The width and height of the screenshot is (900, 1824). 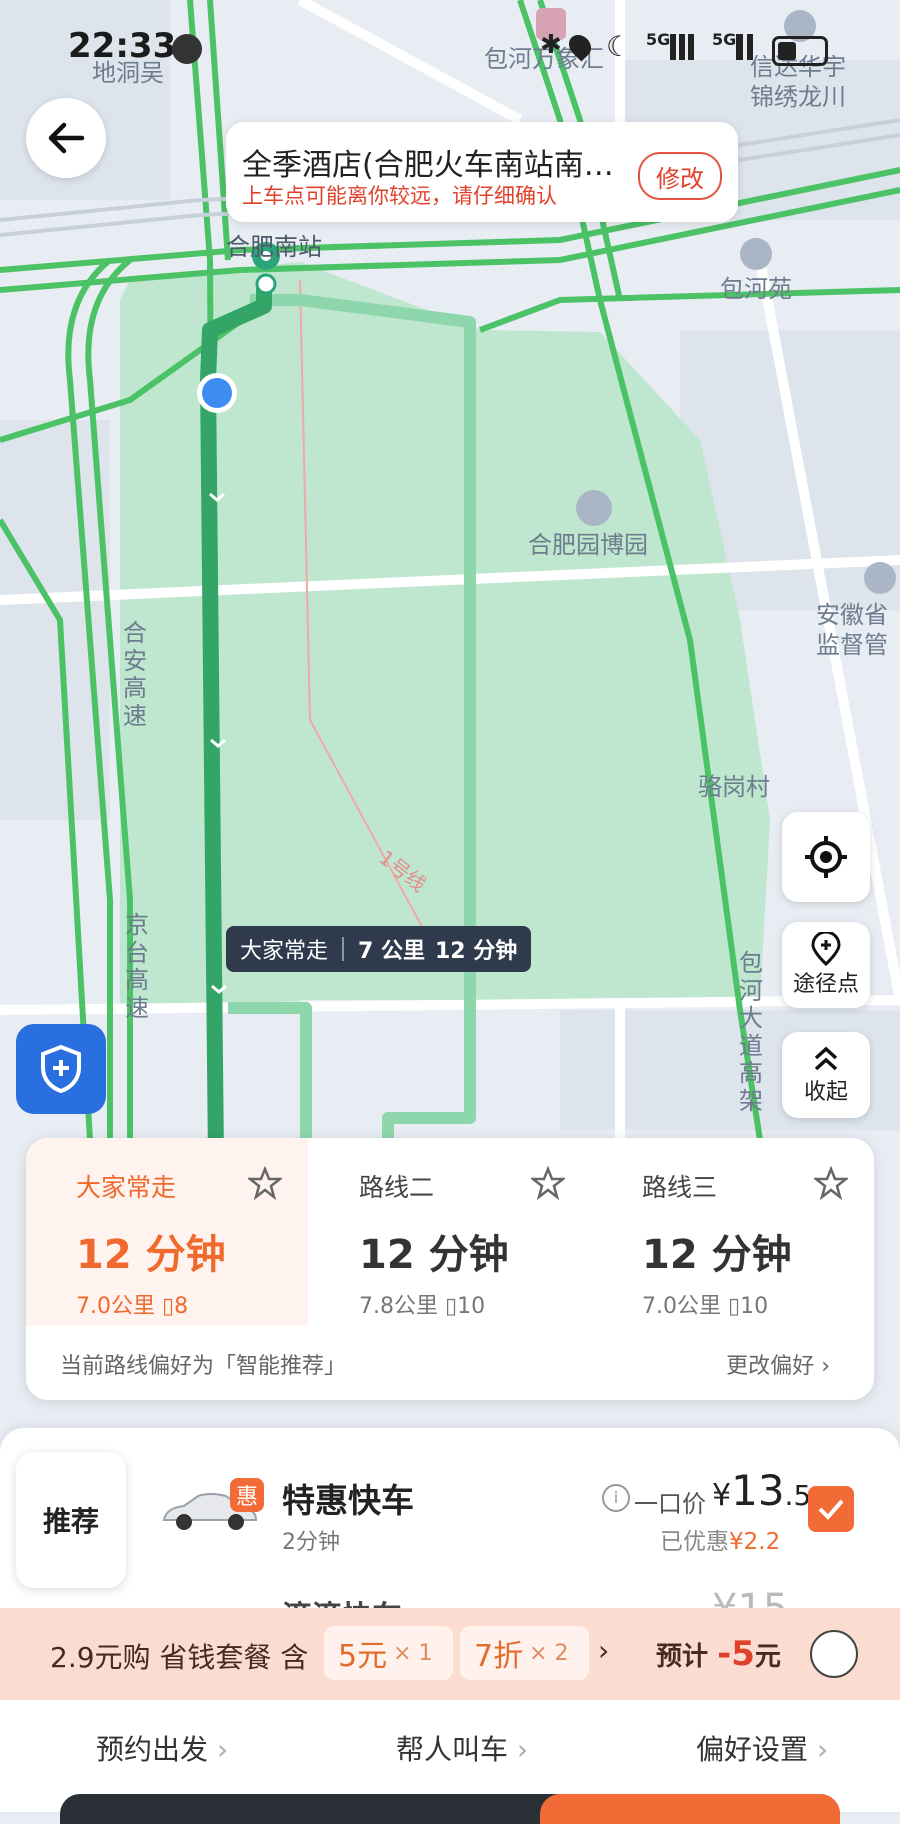 What do you see at coordinates (755, 1542) in the screenshot?
I see `discount-value: ¥2.2` at bounding box center [755, 1542].